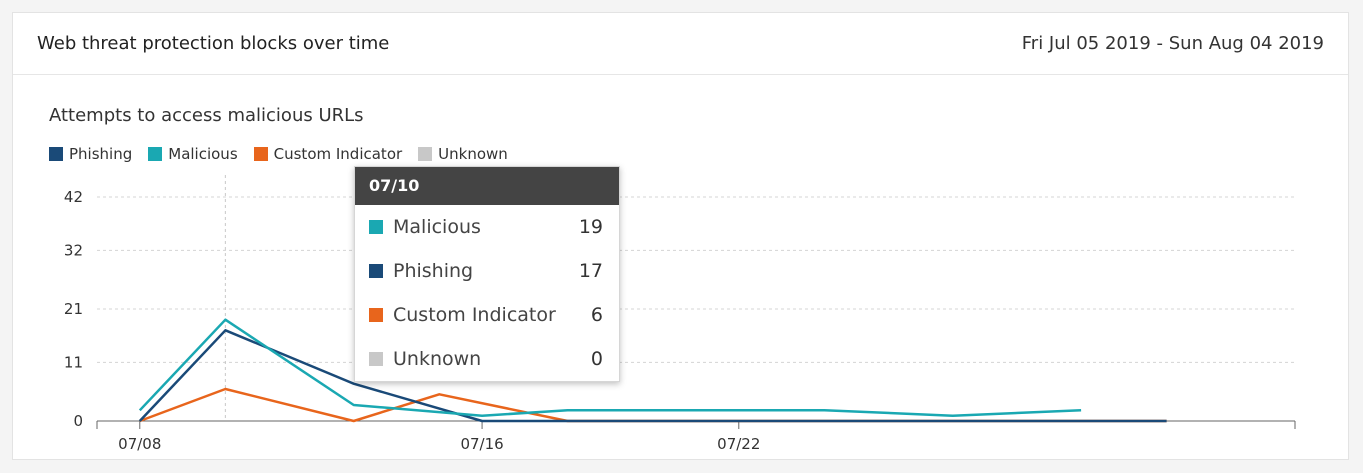 Image resolution: width=1363 pixels, height=473 pixels. I want to click on x-tick-label: 07/22, so click(738, 444).